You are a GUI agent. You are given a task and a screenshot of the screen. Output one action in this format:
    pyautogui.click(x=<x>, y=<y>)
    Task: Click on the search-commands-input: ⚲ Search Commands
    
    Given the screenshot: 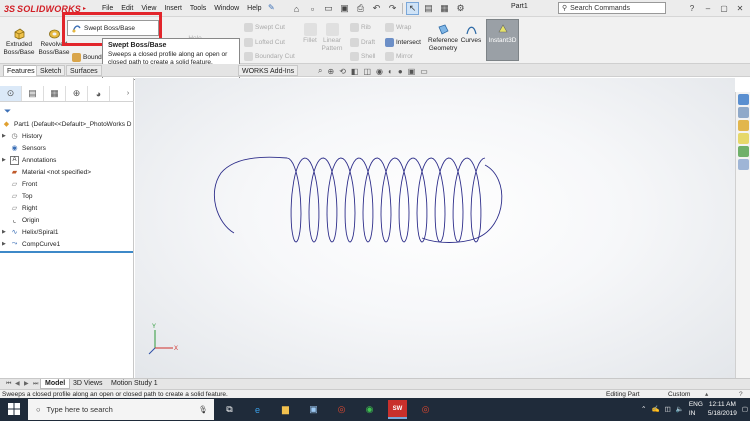 What is the action you would take?
    pyautogui.click(x=612, y=8)
    